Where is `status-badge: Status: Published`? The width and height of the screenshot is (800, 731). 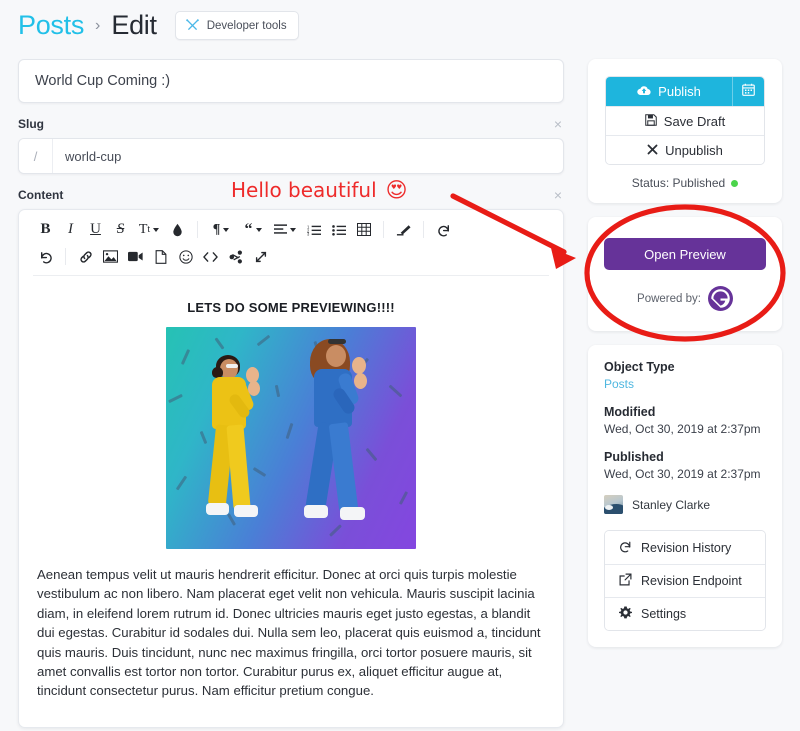
status-badge: Status: Published is located at coordinates (685, 183).